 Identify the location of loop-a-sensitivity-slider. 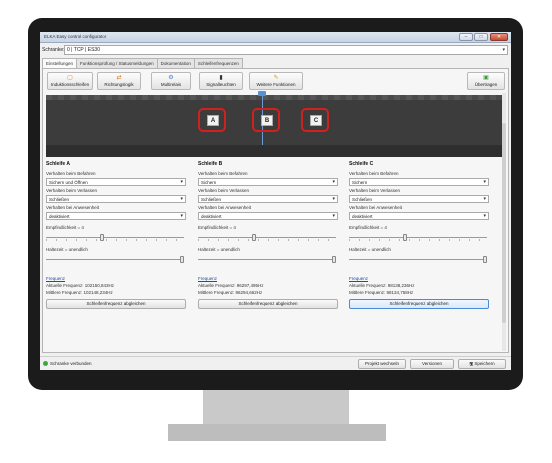
(116, 237).